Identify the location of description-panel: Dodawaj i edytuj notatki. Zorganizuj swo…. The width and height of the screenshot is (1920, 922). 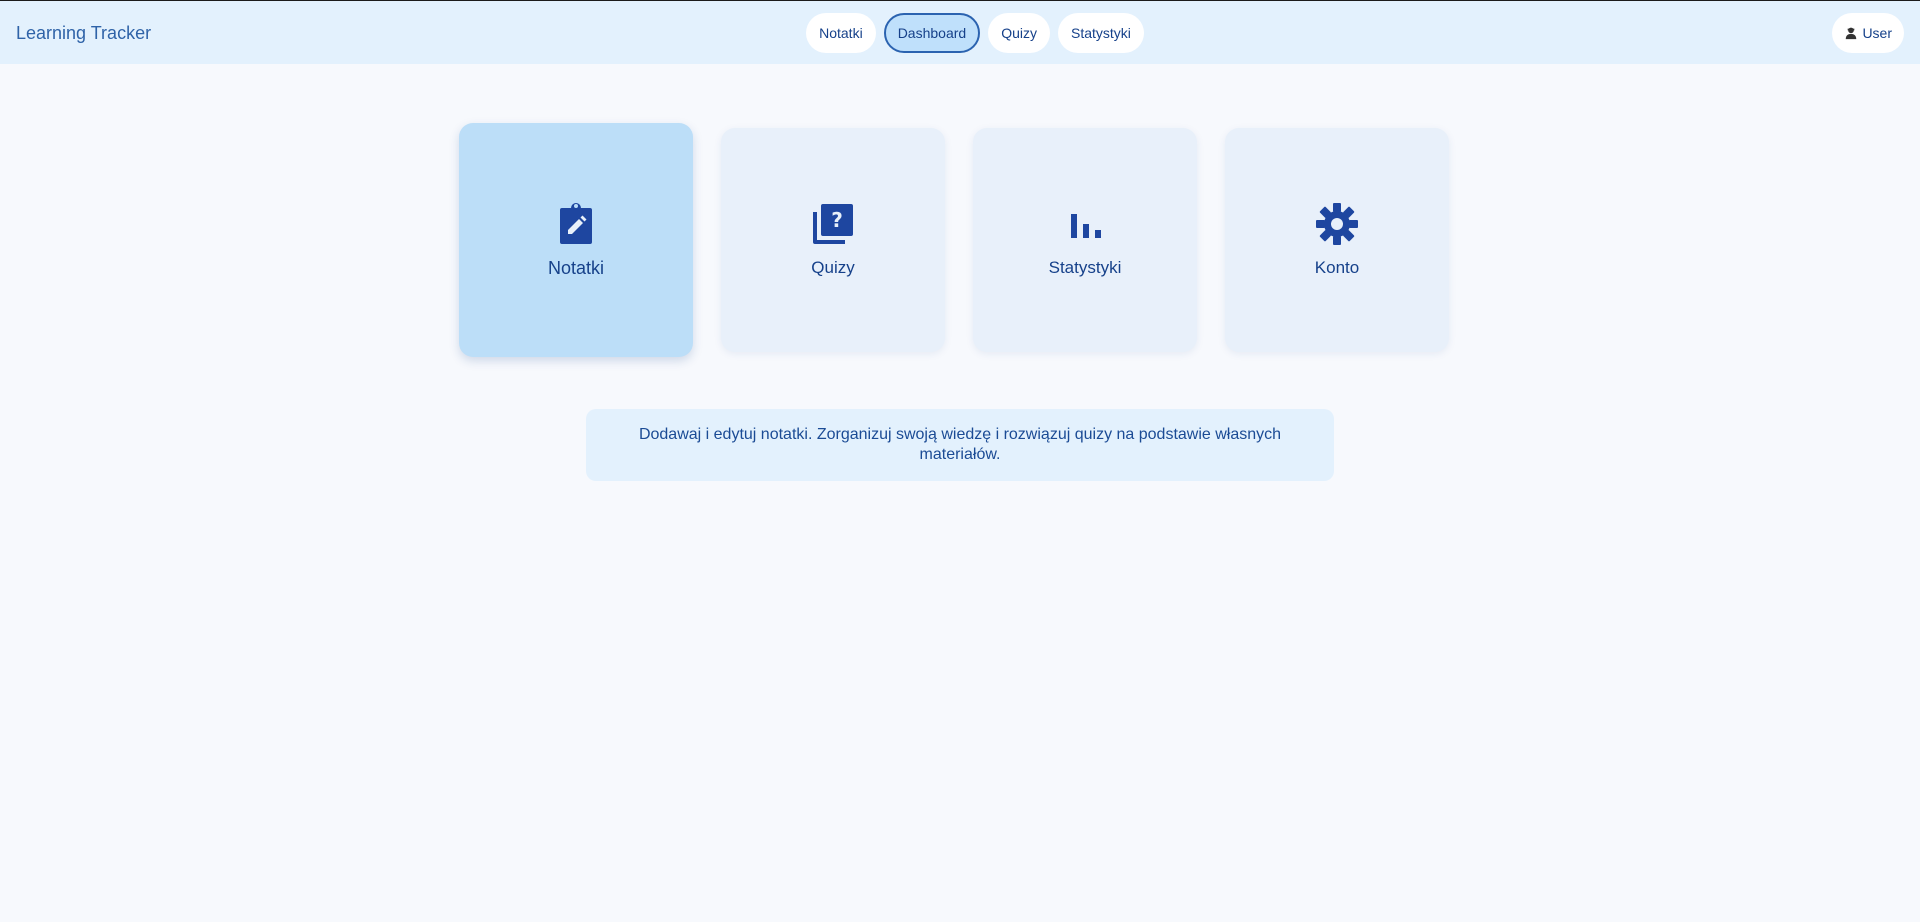
(960, 445).